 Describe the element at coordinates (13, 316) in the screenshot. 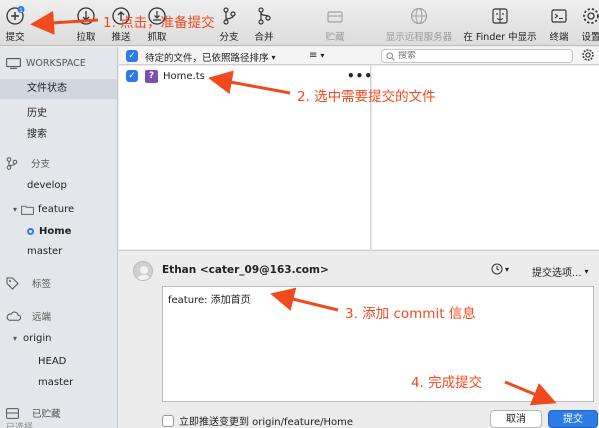

I see `cloud-icon` at that location.